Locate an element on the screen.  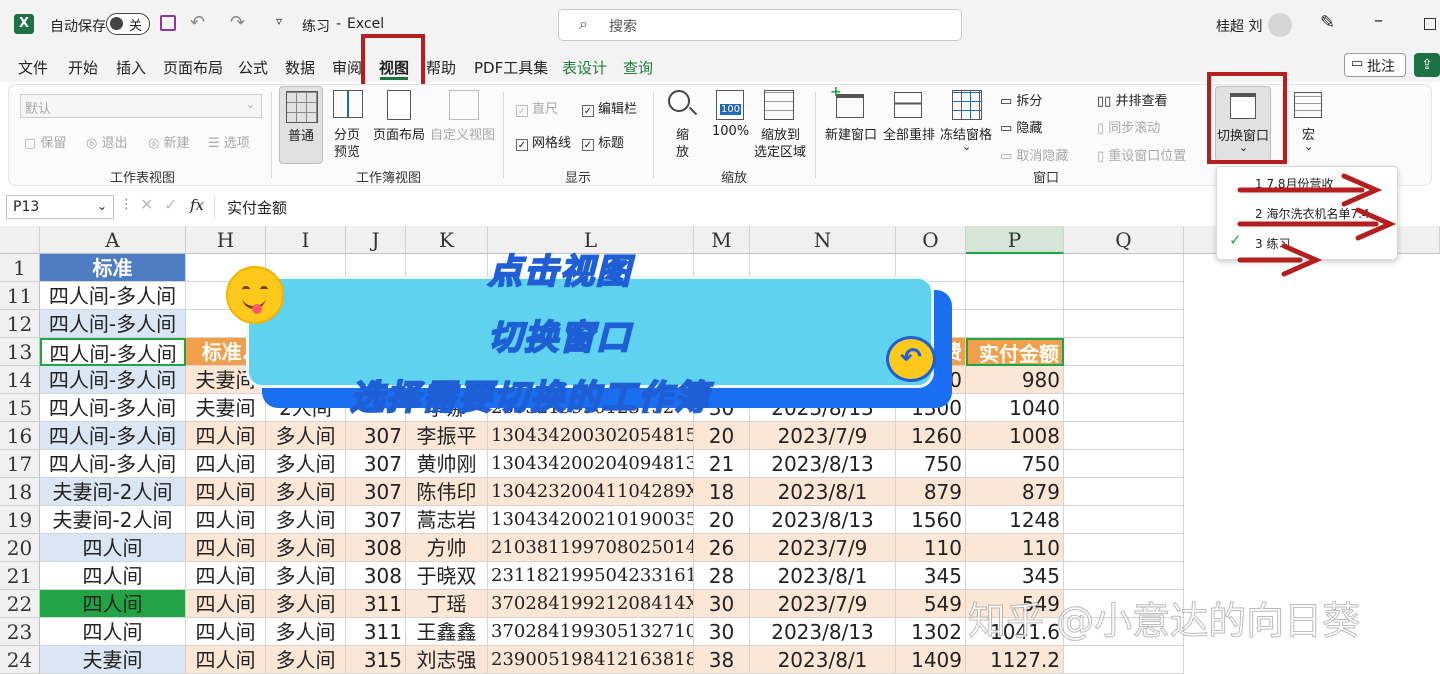
cell: 1302 is located at coordinates (931, 632).